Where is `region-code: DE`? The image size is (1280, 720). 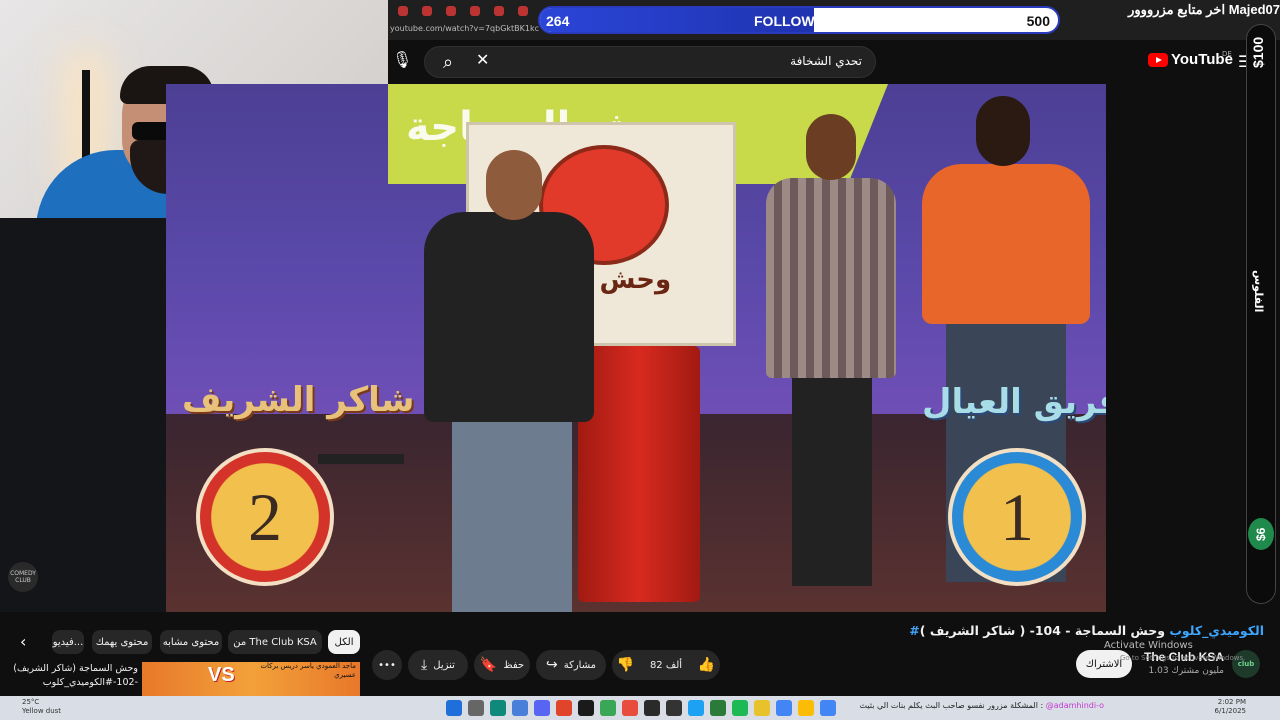 region-code: DE is located at coordinates (1227, 54).